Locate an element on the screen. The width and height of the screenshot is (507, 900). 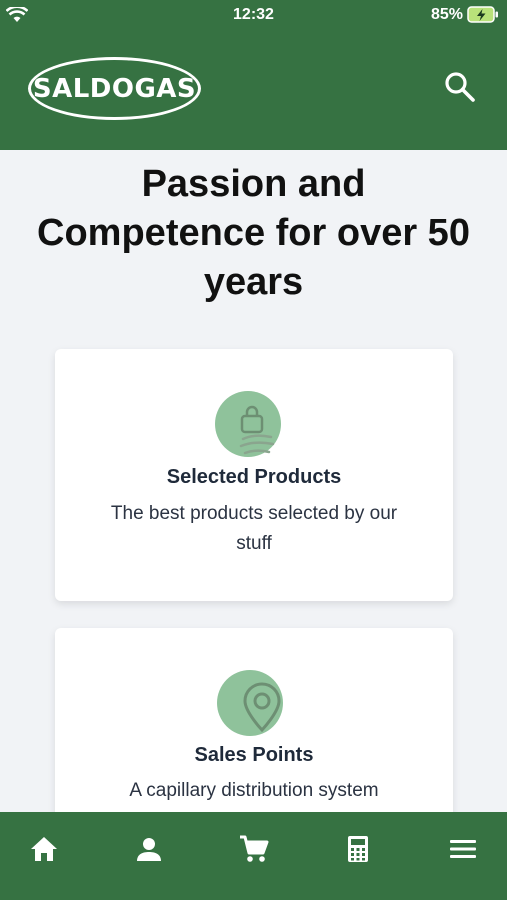
shopping-bag-hand-icon is located at coordinates (250, 426).